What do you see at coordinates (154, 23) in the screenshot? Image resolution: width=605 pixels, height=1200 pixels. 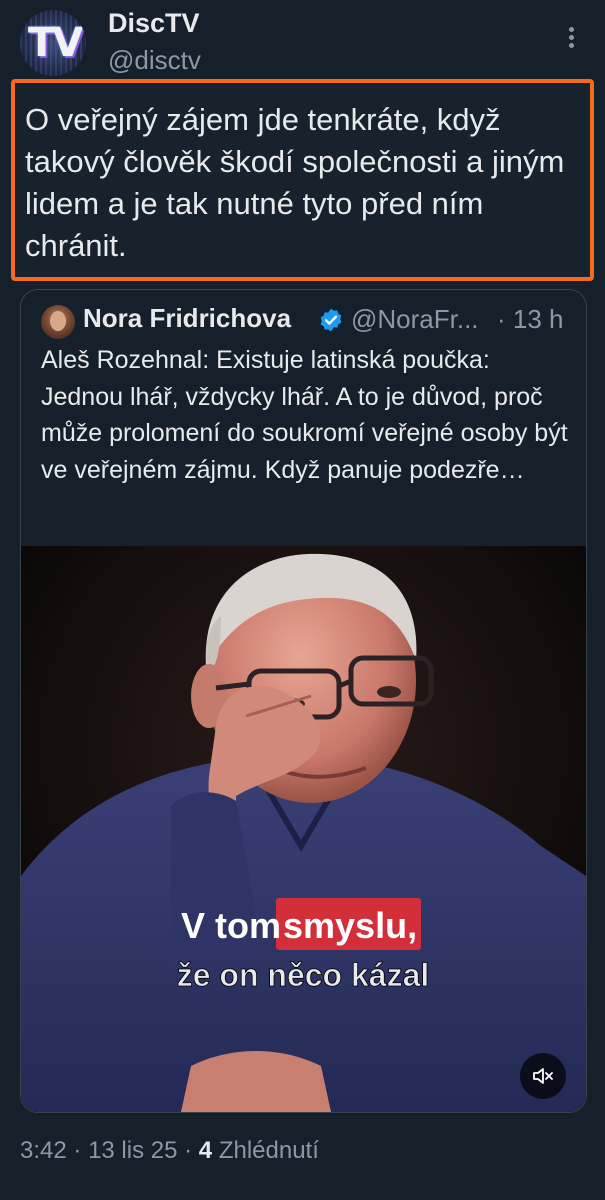 I see `author-name: DiscTV` at bounding box center [154, 23].